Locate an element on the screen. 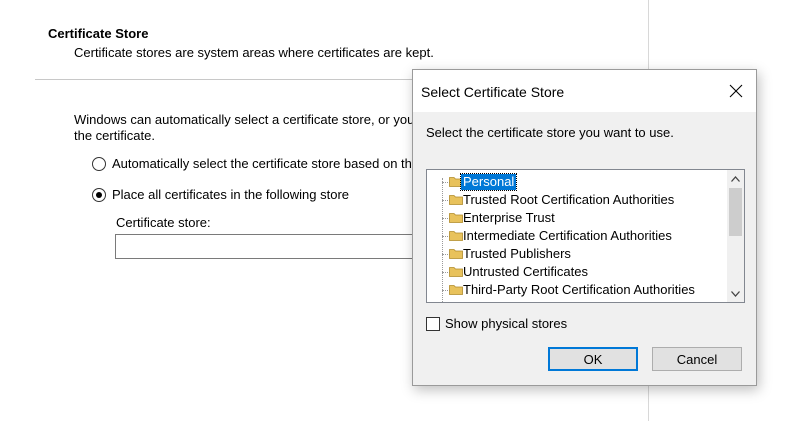 The height and width of the screenshot is (421, 800). dialog-titlebar: Select Certificate Store is located at coordinates (584, 91).